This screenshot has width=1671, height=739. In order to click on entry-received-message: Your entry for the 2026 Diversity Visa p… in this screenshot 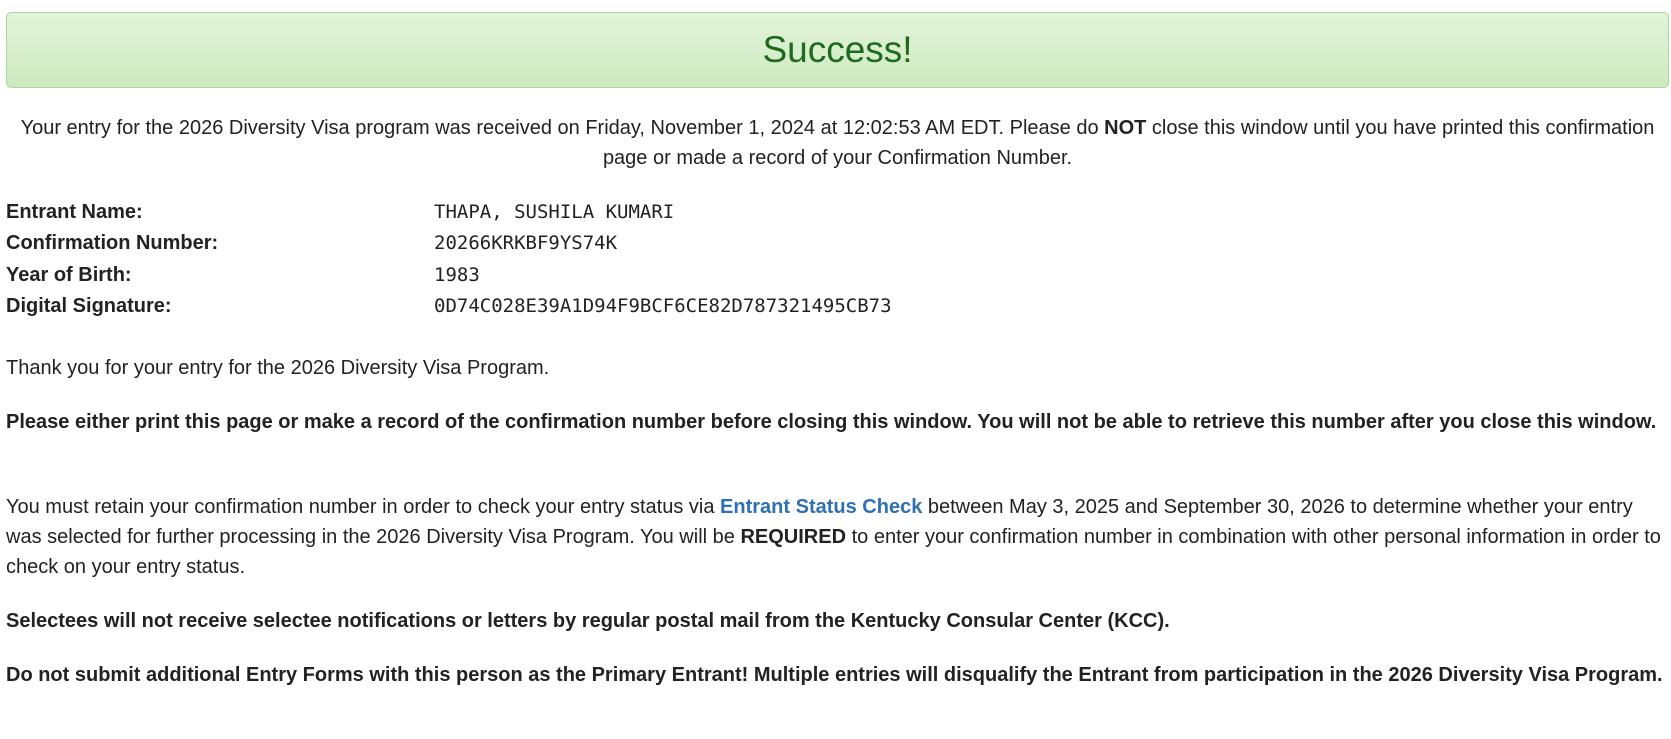, I will do `click(837, 143)`.